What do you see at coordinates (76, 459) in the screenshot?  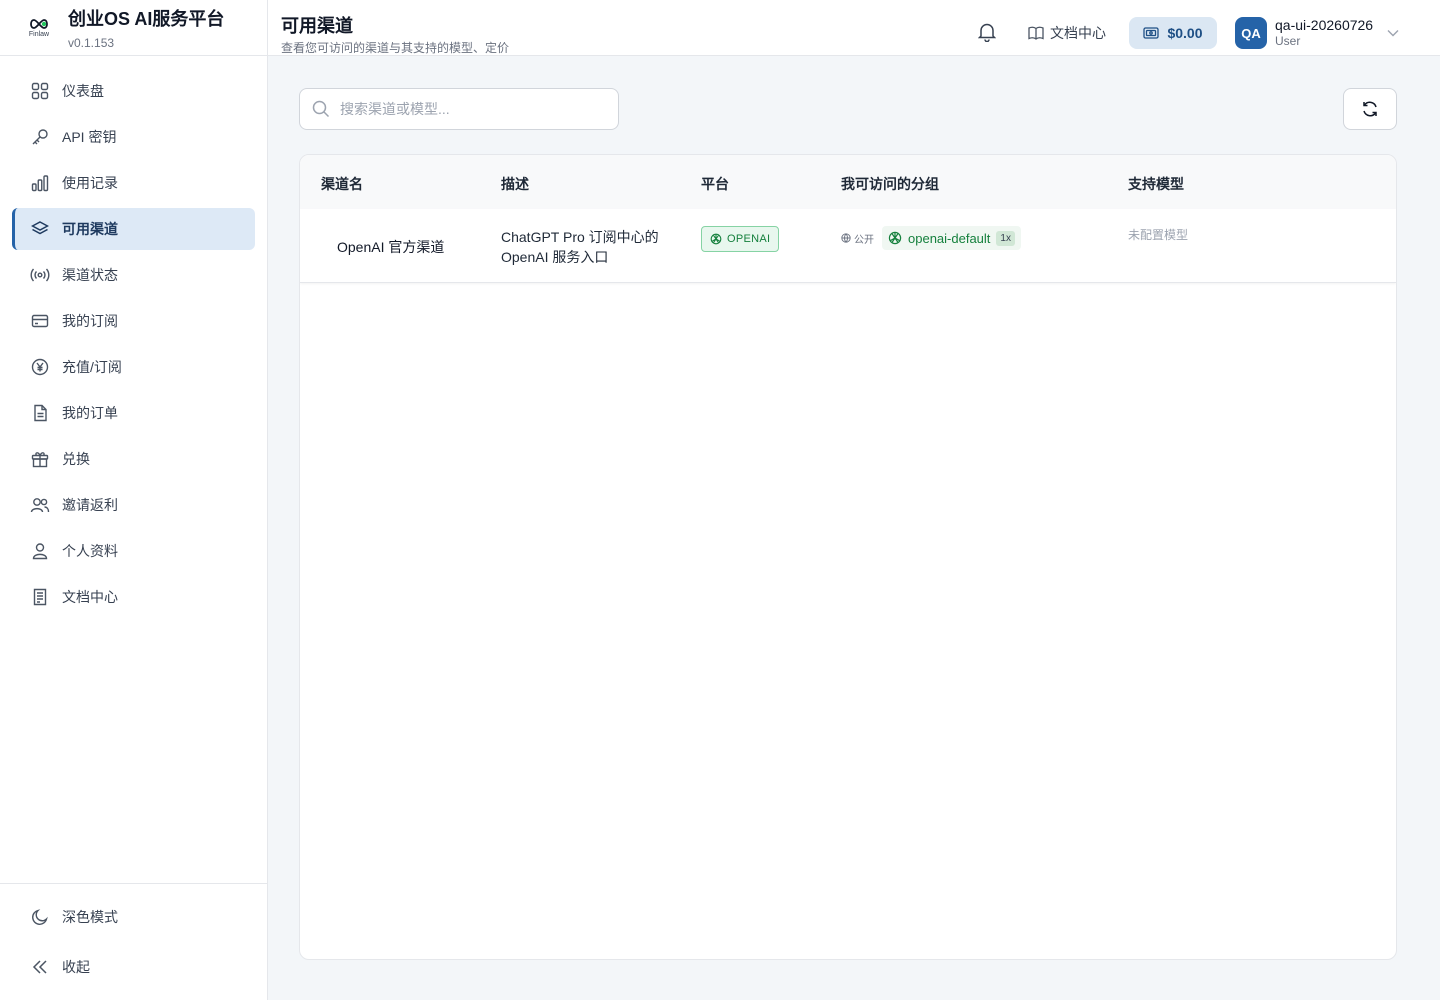 I see `sidebar-item-label: 兑换` at bounding box center [76, 459].